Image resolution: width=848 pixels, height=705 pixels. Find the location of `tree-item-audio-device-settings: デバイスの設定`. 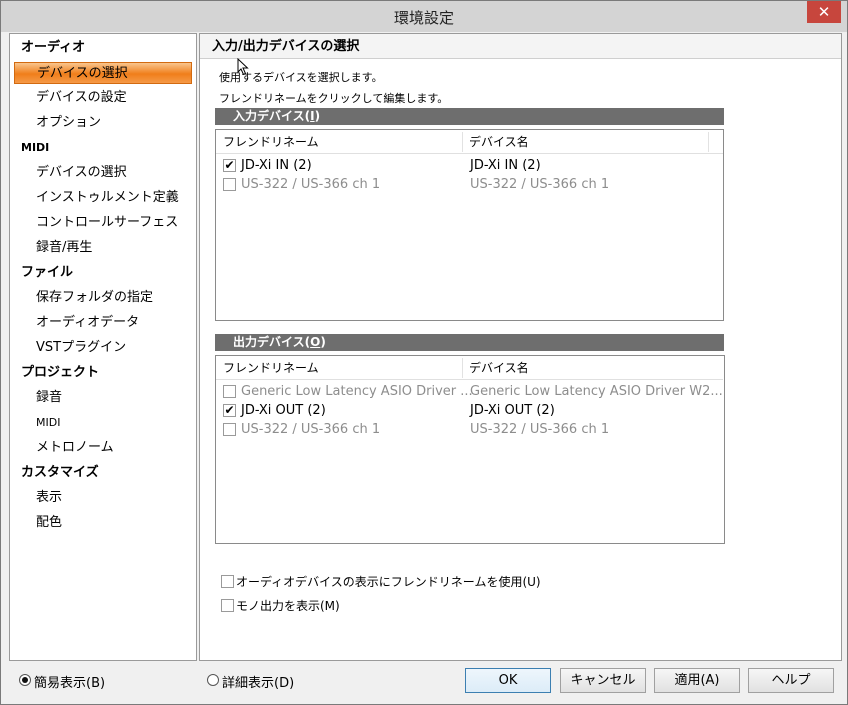

tree-item-audio-device-settings: デバイスの設定 is located at coordinates (103, 97).